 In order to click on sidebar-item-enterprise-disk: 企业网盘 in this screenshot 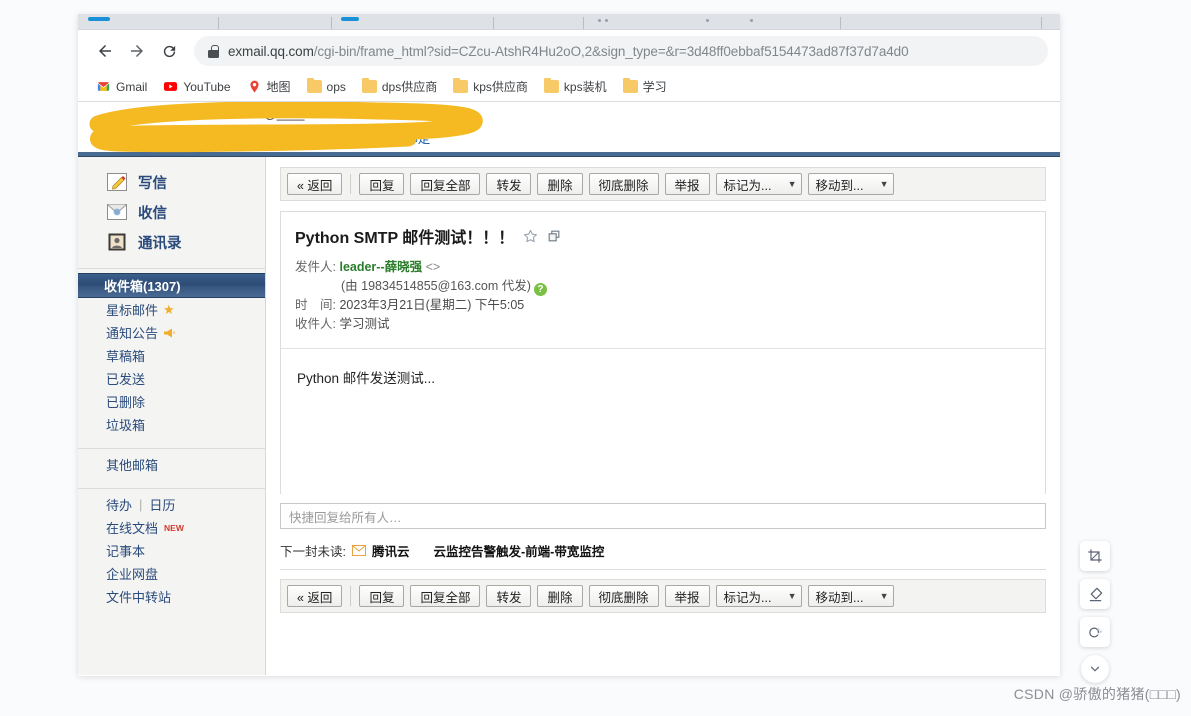, I will do `click(171, 573)`.